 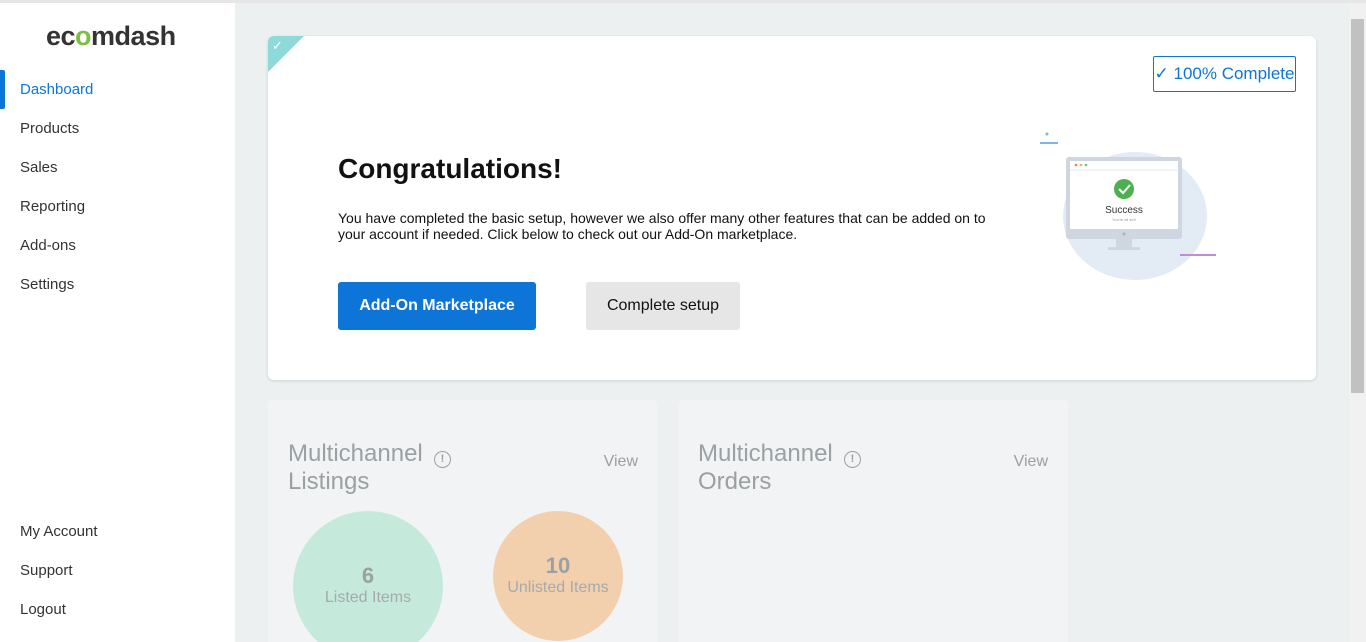 What do you see at coordinates (277, 45) in the screenshot?
I see `check-icon: ✓` at bounding box center [277, 45].